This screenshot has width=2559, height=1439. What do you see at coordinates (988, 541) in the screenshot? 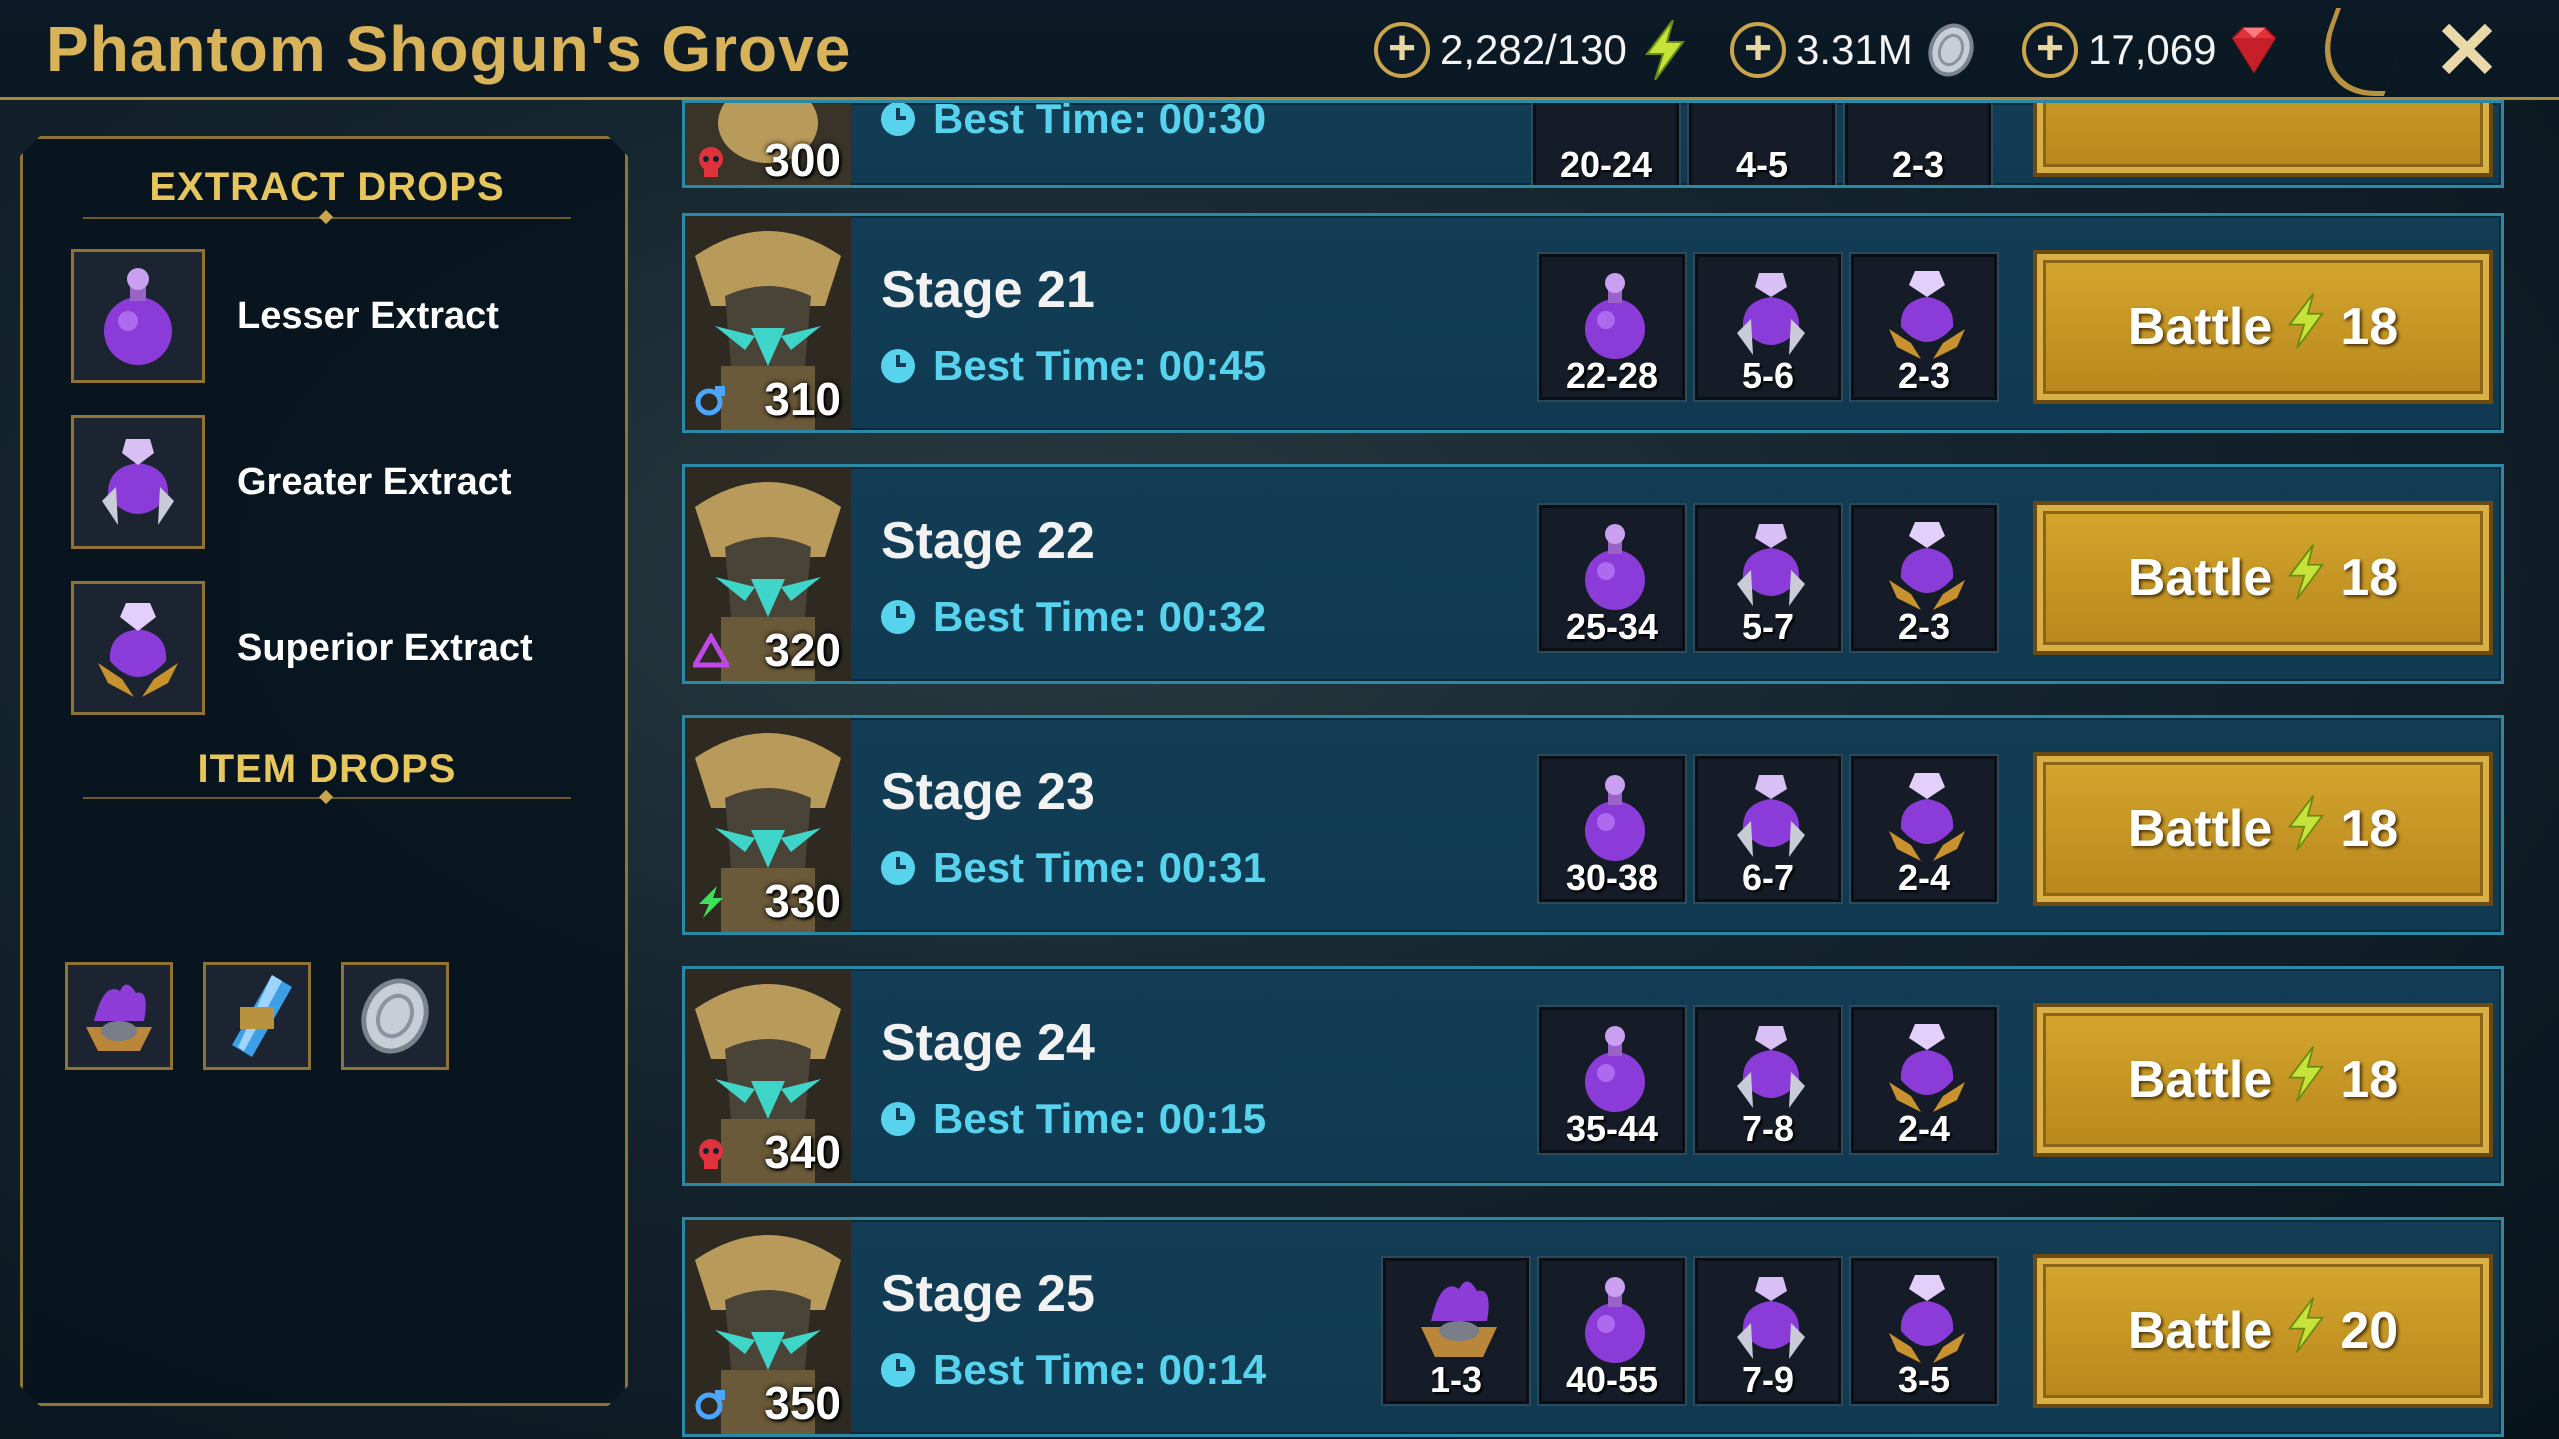
I see `stage-title: Stage 22` at bounding box center [988, 541].